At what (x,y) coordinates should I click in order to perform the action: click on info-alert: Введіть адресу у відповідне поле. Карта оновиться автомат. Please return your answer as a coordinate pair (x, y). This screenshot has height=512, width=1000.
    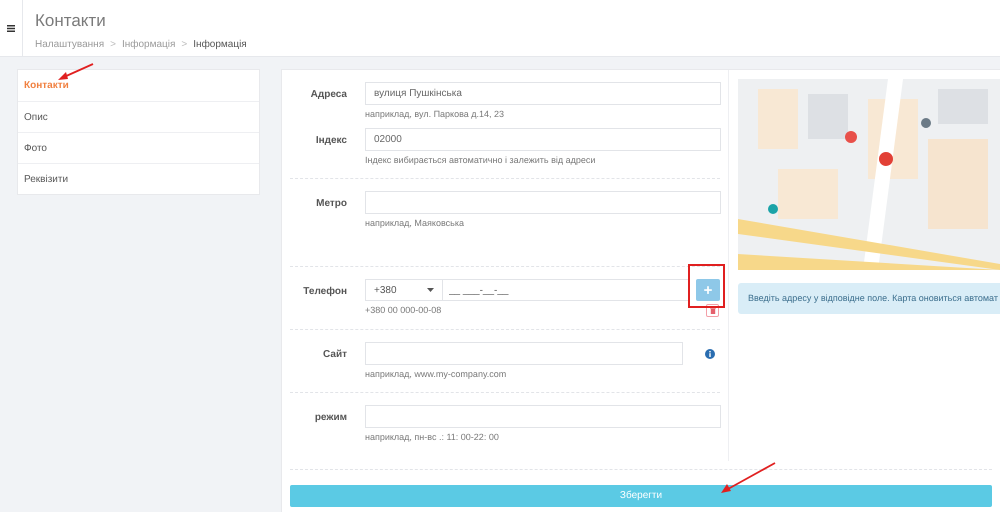
    Looking at the image, I should click on (869, 298).